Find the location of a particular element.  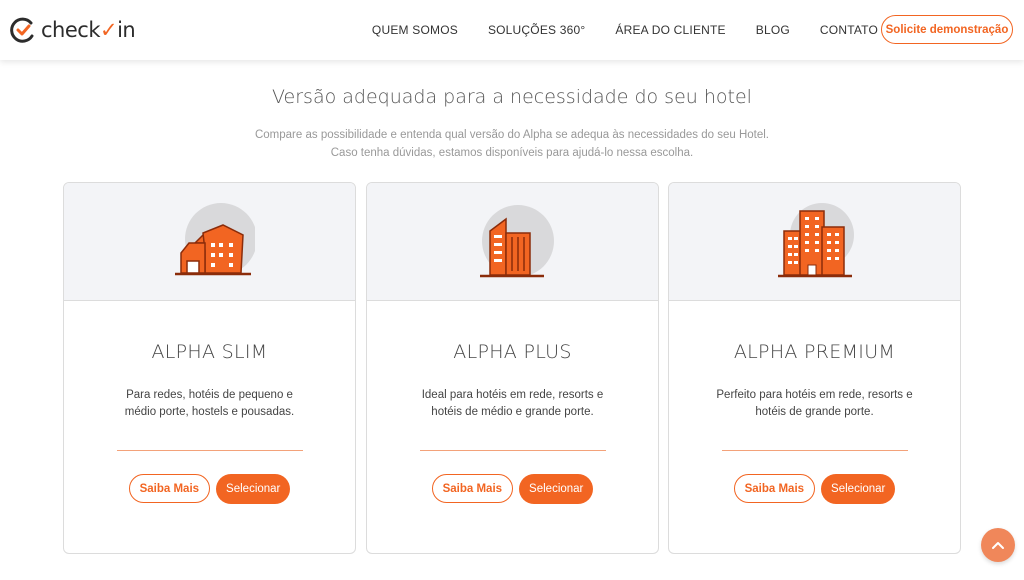

request-demo-button: Solicite demonstração is located at coordinates (947, 29).